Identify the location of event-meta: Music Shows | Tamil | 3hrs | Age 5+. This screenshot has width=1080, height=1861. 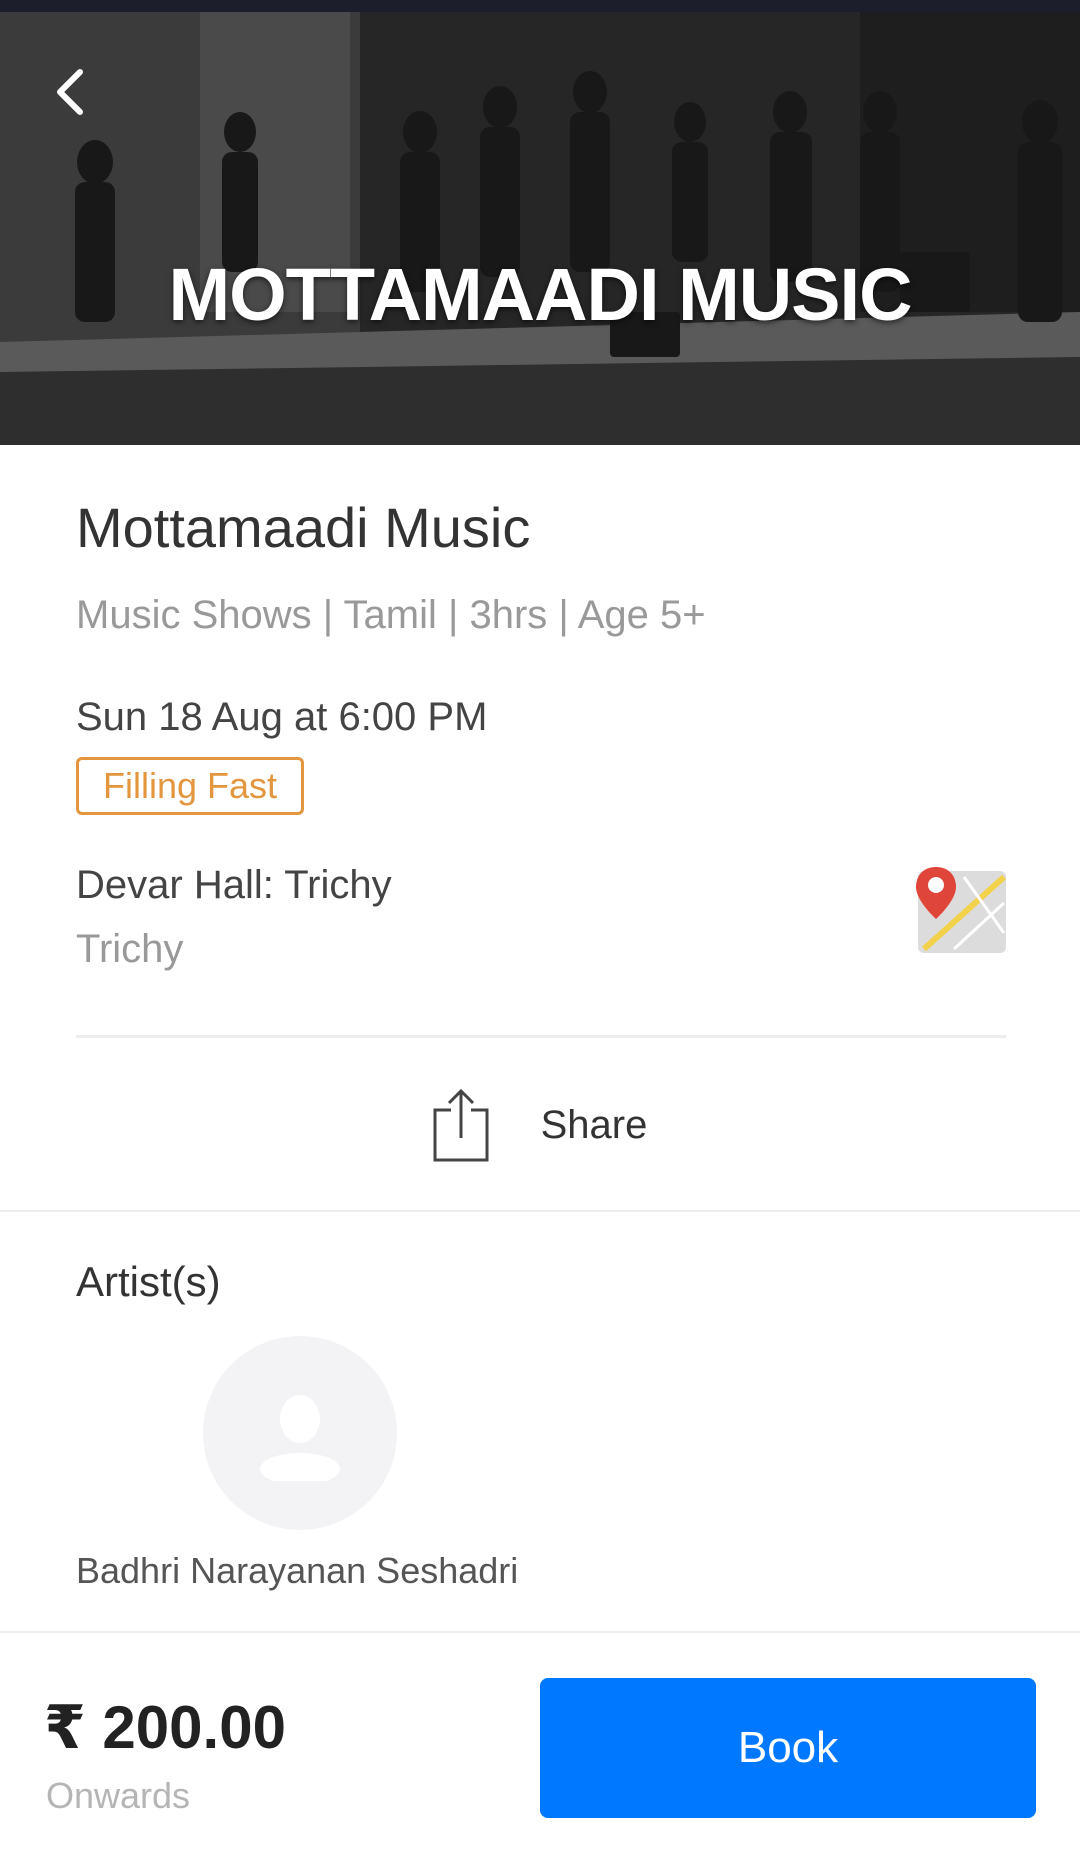
(391, 615).